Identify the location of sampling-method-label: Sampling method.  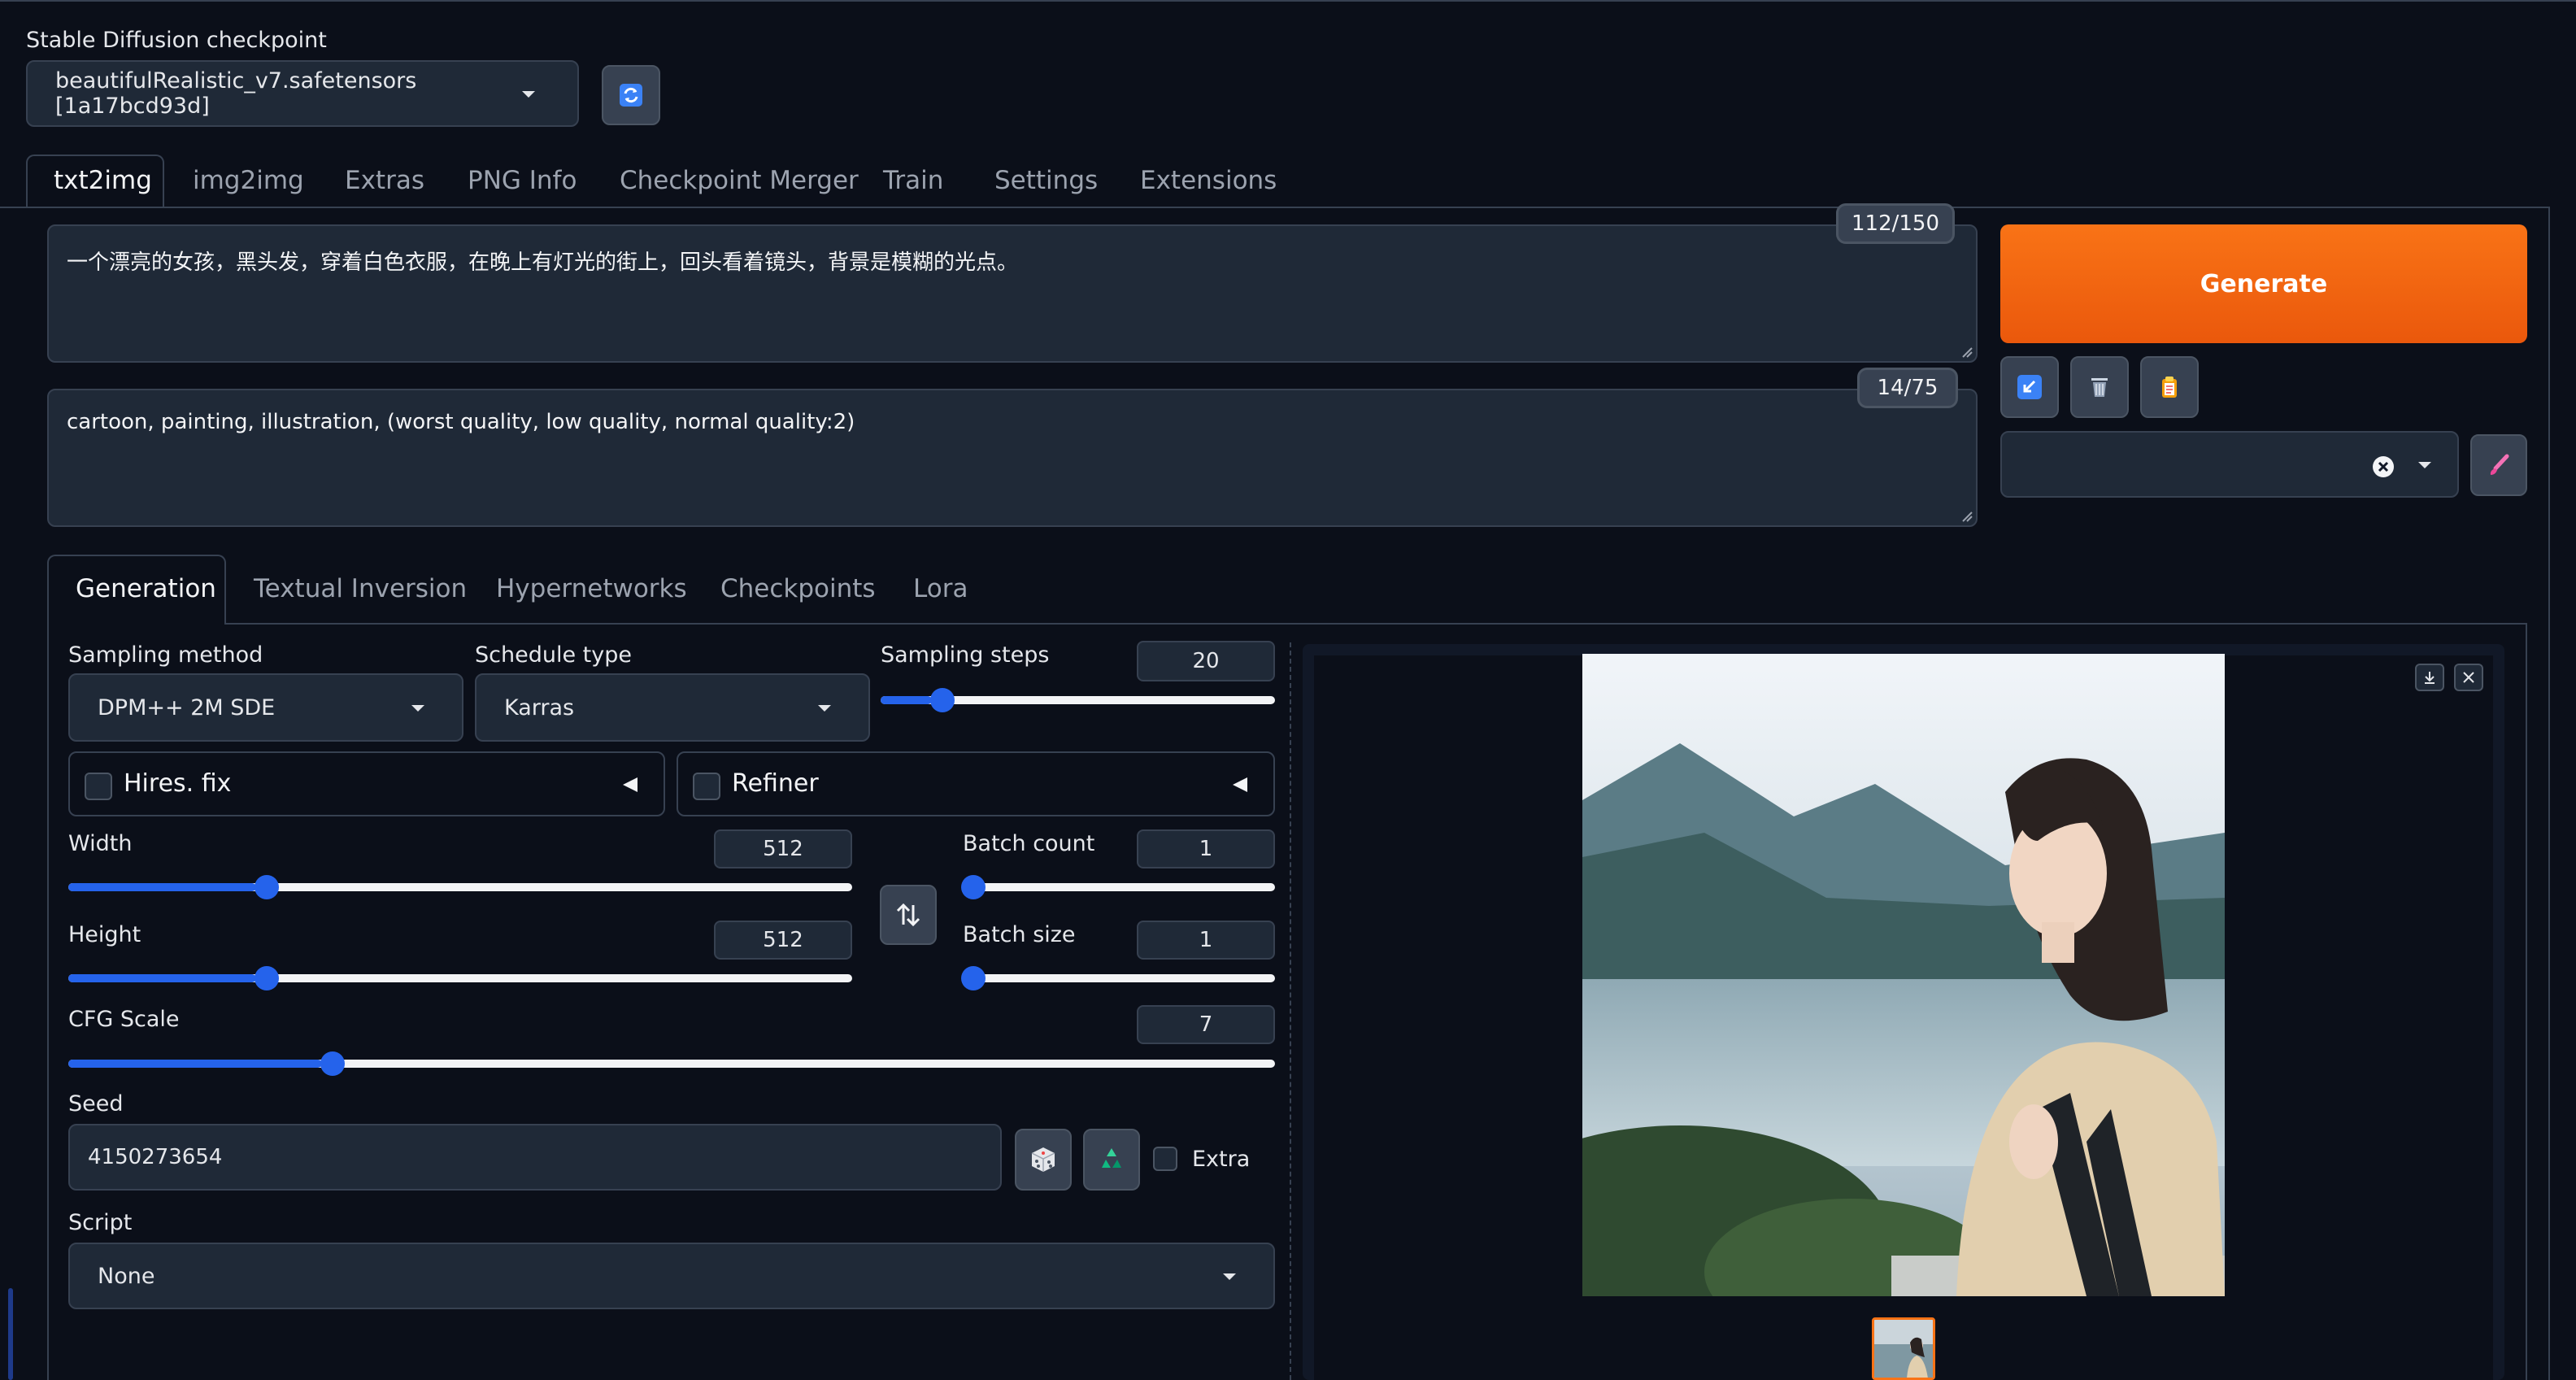
(166, 655).